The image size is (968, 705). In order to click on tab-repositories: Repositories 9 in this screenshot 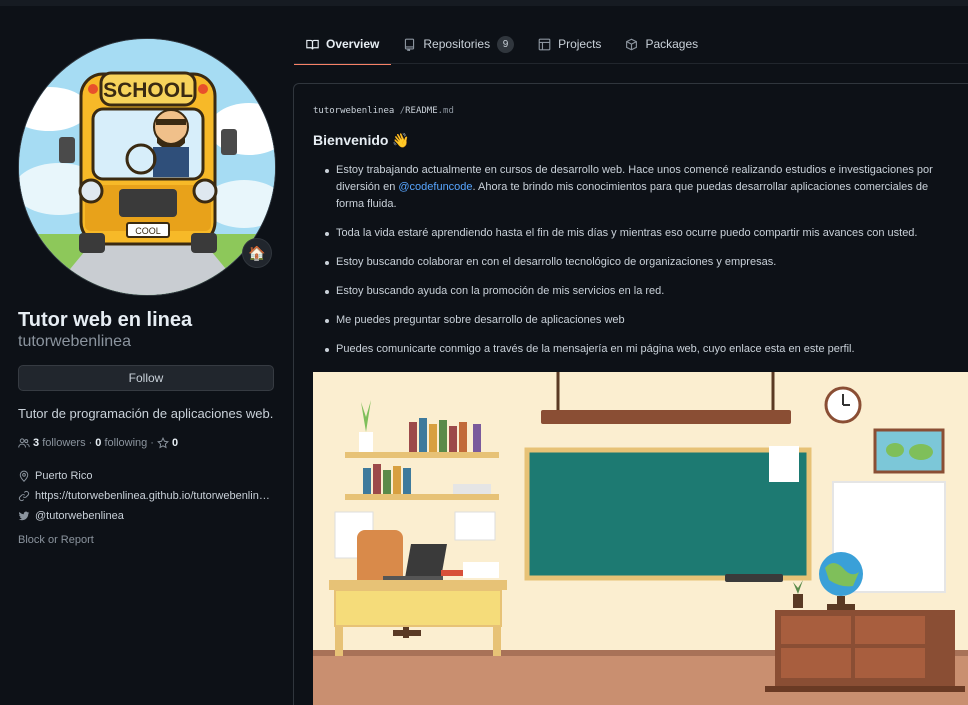, I will do `click(458, 44)`.